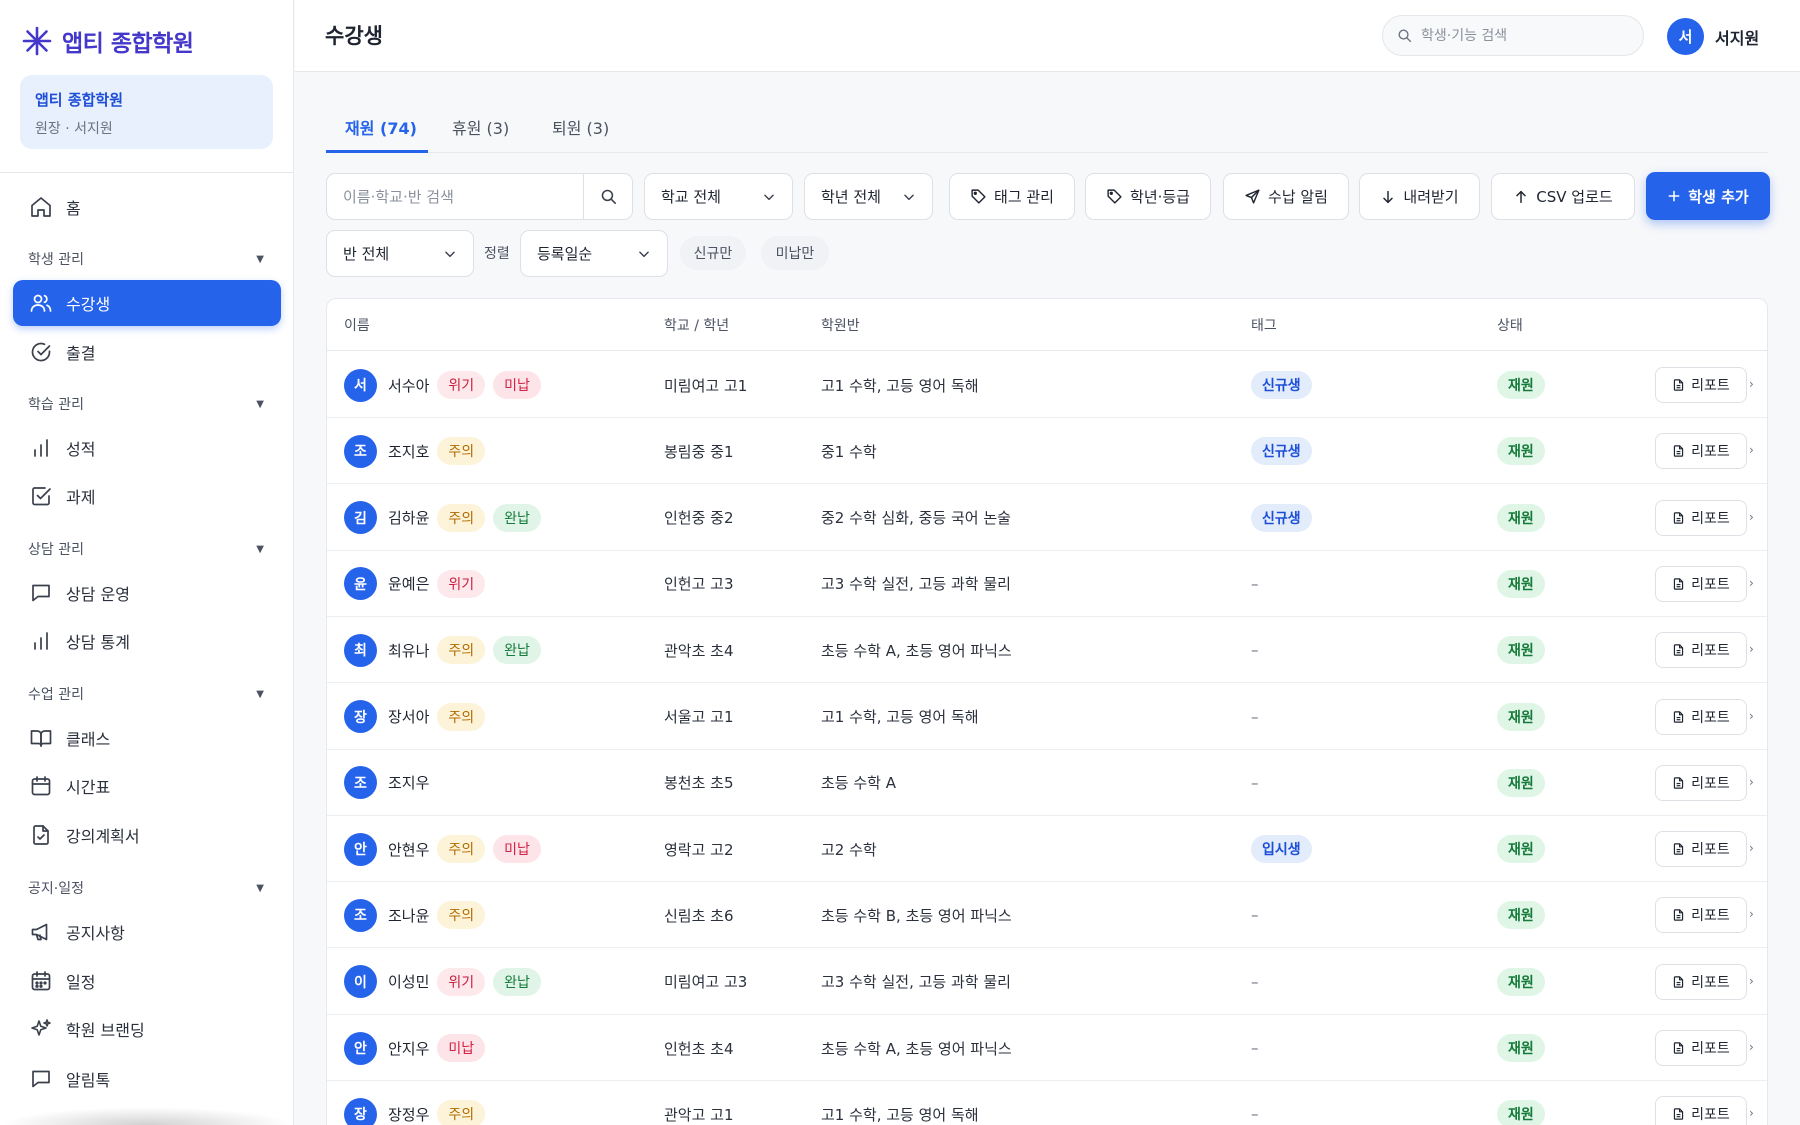 This screenshot has height=1125, width=1800. Describe the element at coordinates (147, 496) in the screenshot. I see `sidebar-item-assignments: 과제` at that location.